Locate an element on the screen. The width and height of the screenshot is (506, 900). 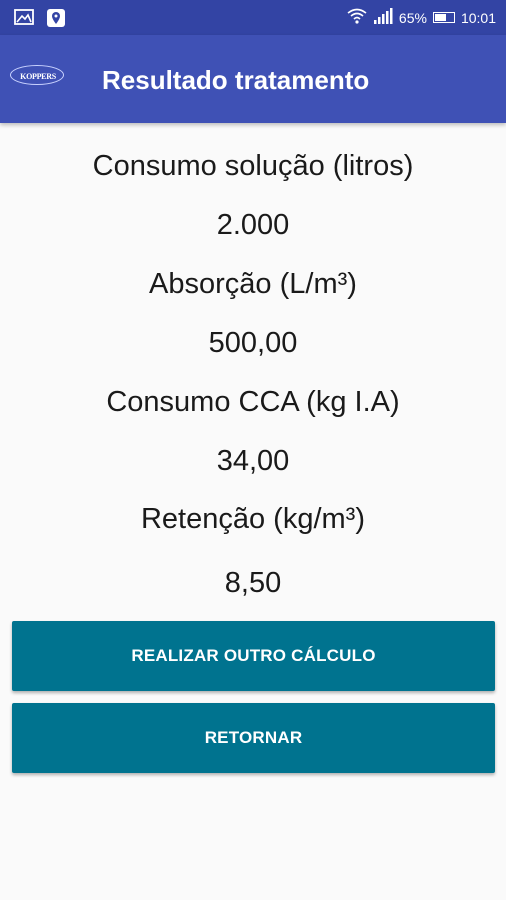
wifi-icon is located at coordinates (357, 17).